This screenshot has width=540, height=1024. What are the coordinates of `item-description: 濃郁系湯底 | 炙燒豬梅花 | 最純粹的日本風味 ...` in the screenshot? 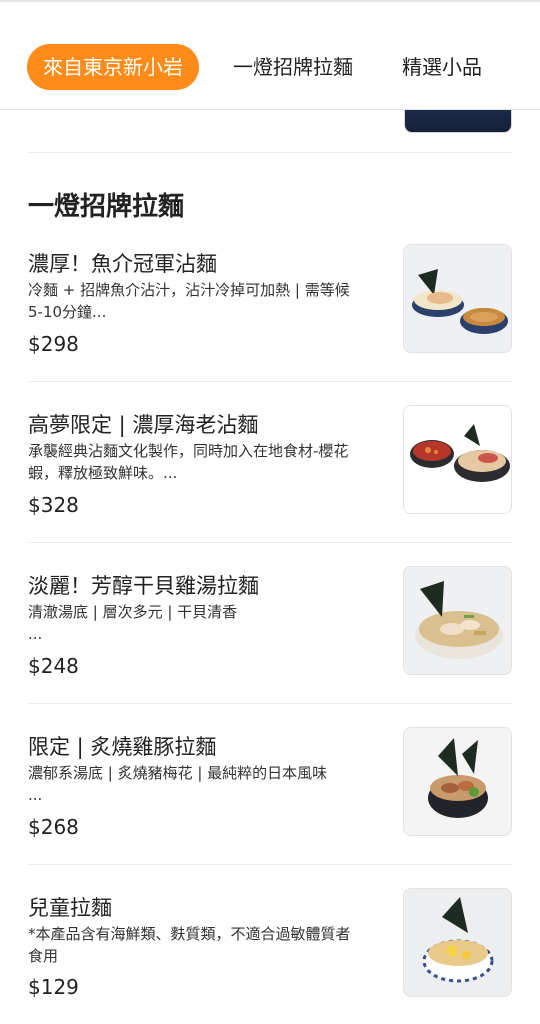 It's located at (178, 784).